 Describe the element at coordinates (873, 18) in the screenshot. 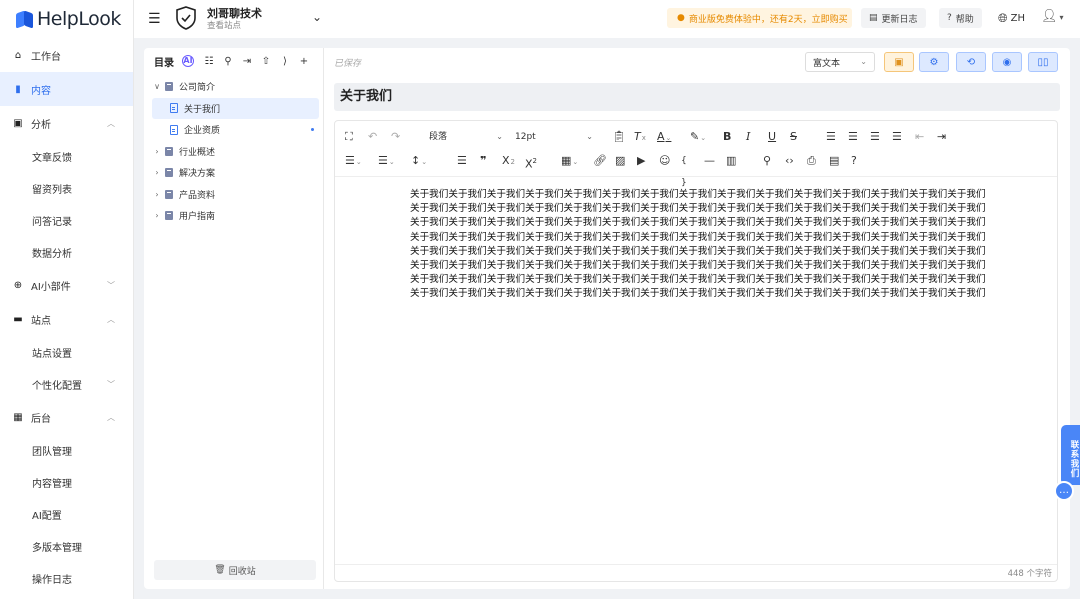

I see `document-icon: ▤` at that location.